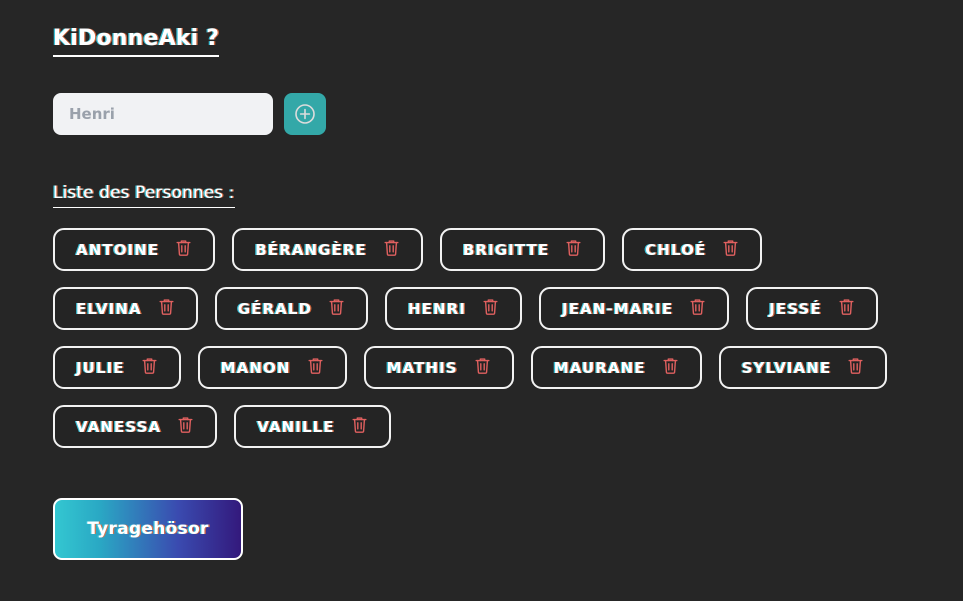 This screenshot has height=601, width=963. I want to click on person-chip: MANON, so click(272, 367).